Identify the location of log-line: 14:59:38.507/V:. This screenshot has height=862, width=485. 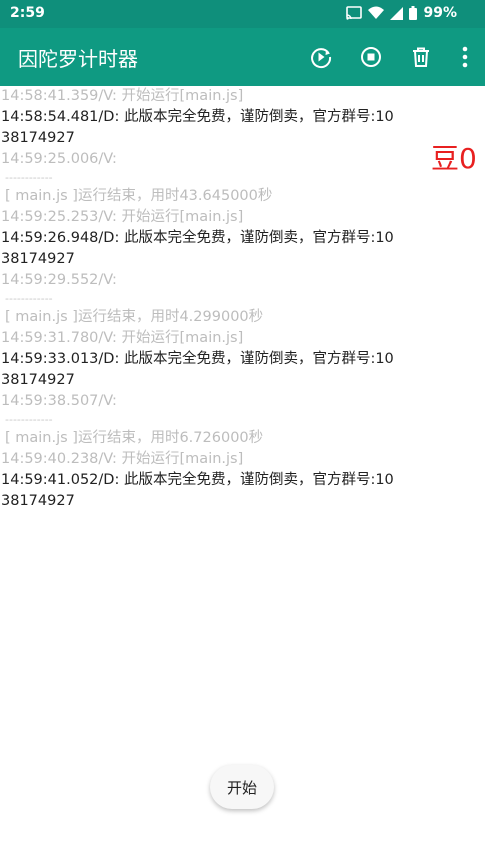
(59, 401).